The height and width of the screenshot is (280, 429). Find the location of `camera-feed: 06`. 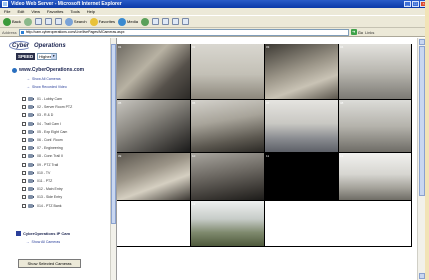

camera-feed: 06 is located at coordinates (228, 126).